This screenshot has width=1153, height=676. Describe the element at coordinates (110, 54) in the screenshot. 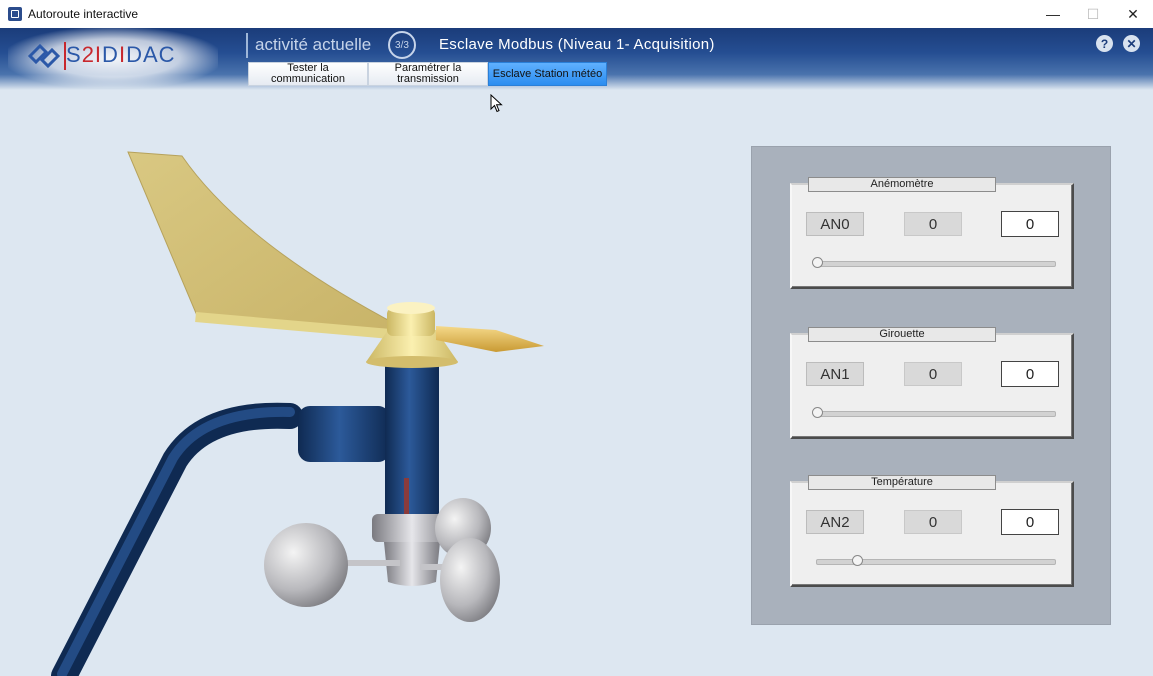

I see `logo-part-d: D` at that location.